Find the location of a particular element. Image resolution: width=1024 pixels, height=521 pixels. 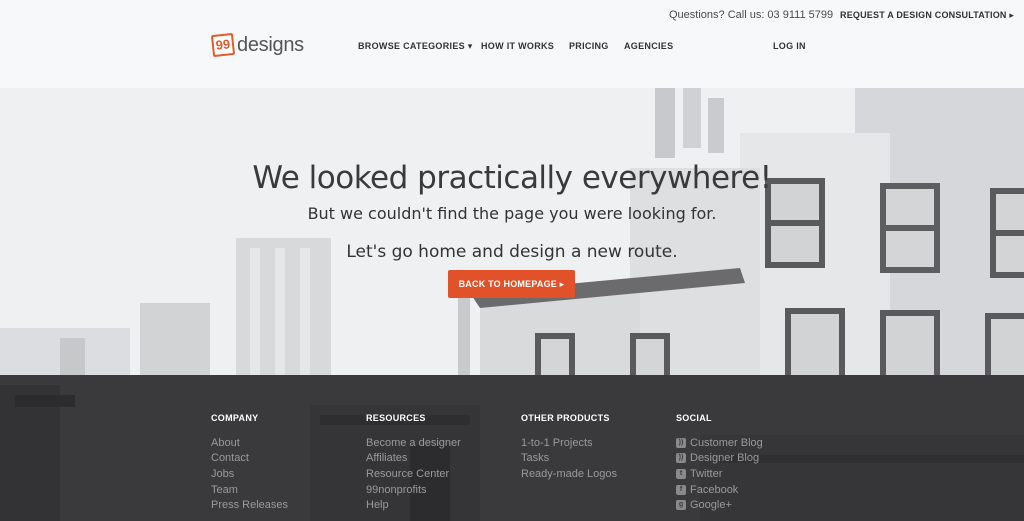

footer-resources-heading: RESOURCES is located at coordinates (396, 418).